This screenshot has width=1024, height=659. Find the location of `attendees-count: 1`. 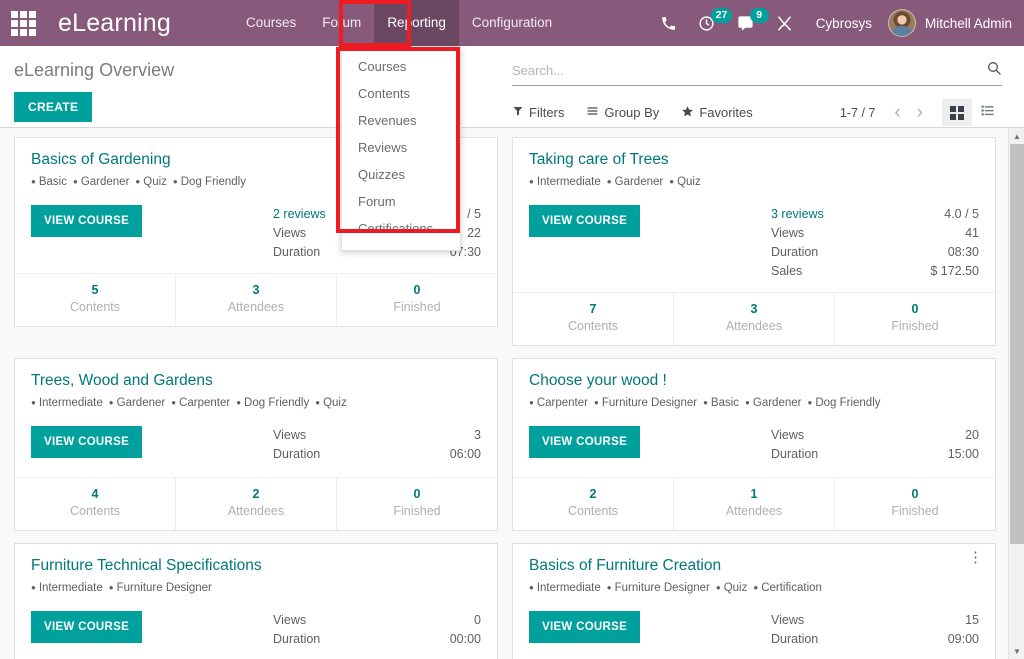

attendees-count: 1 is located at coordinates (754, 494).